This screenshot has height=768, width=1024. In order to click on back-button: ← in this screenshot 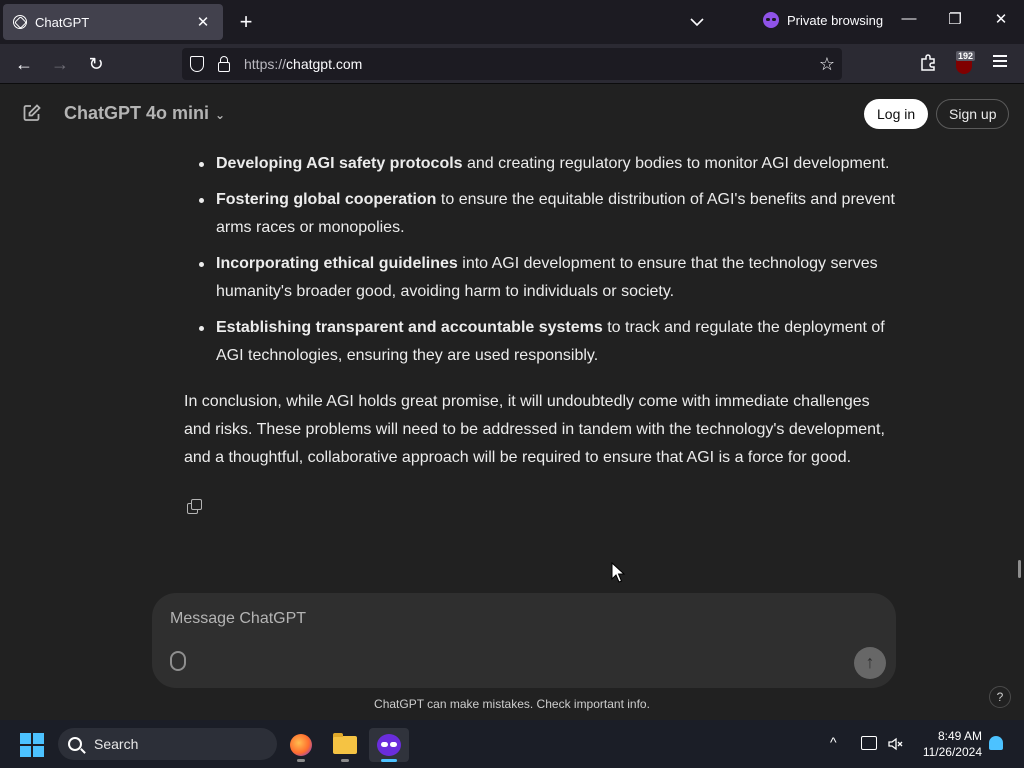, I will do `click(24, 64)`.